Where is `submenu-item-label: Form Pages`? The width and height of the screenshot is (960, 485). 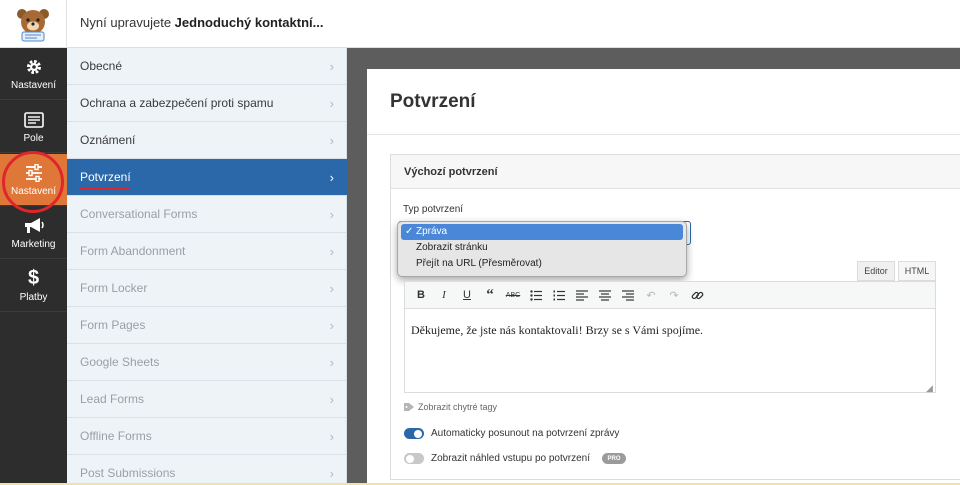
submenu-item-label: Form Pages is located at coordinates (113, 325).